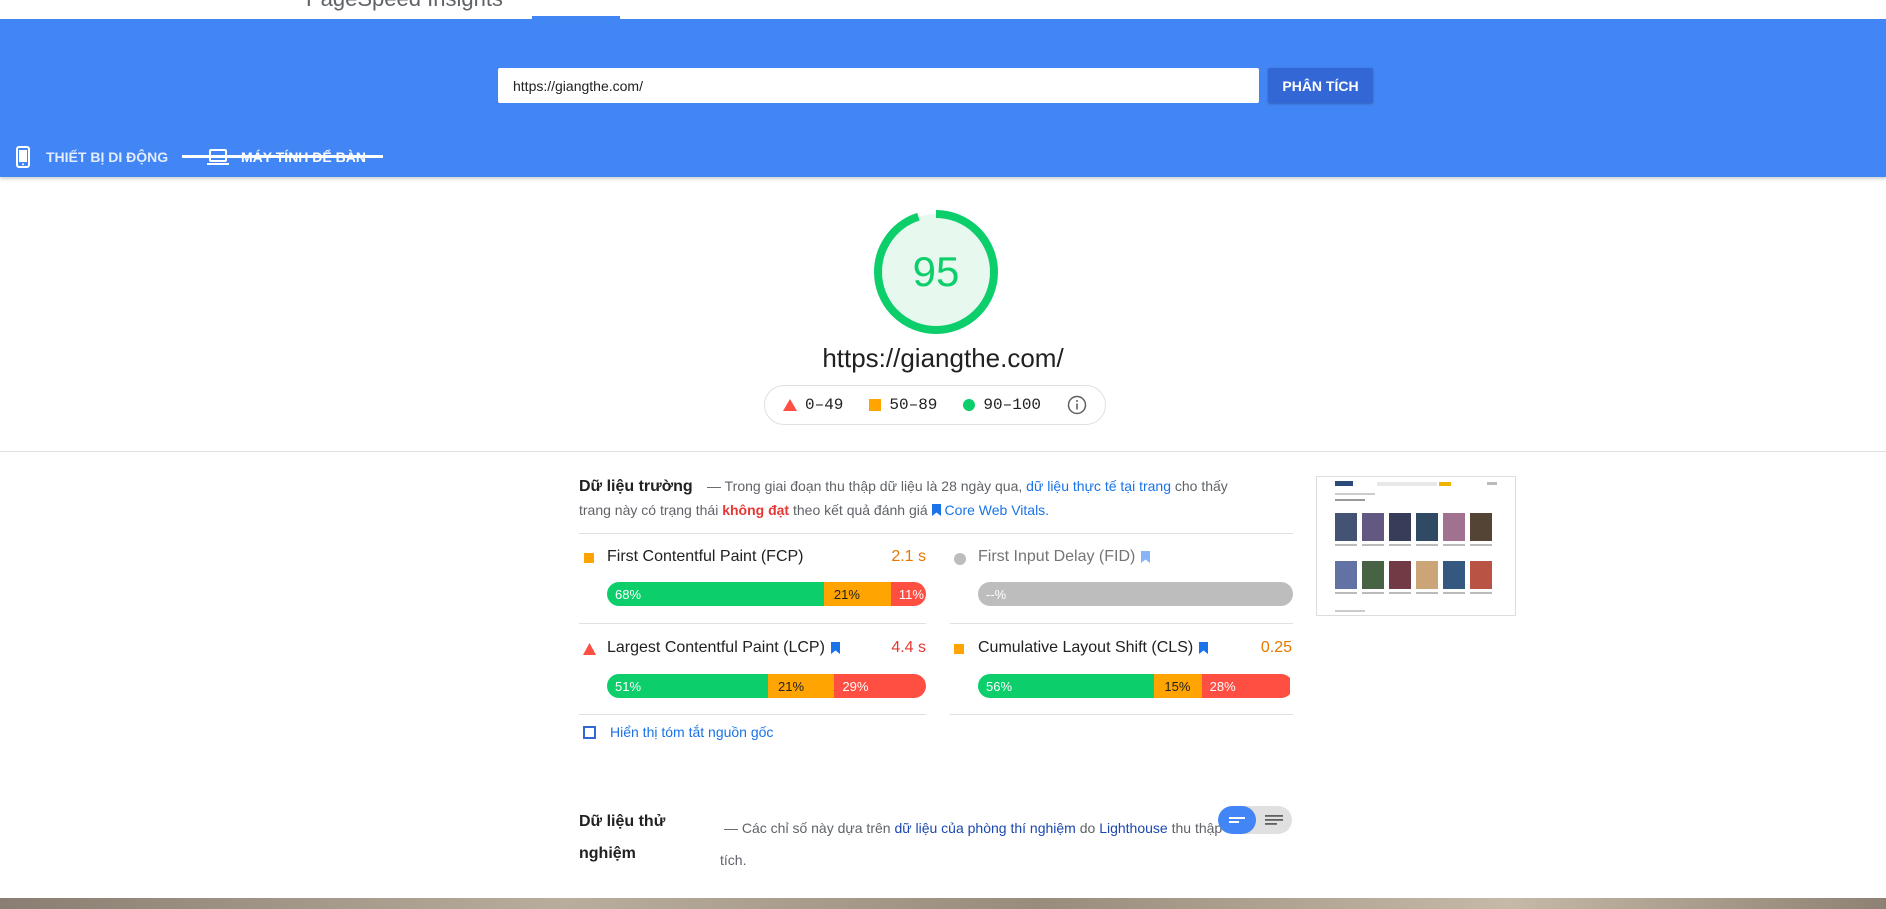  I want to click on segment-good: 56%, so click(1066, 686).